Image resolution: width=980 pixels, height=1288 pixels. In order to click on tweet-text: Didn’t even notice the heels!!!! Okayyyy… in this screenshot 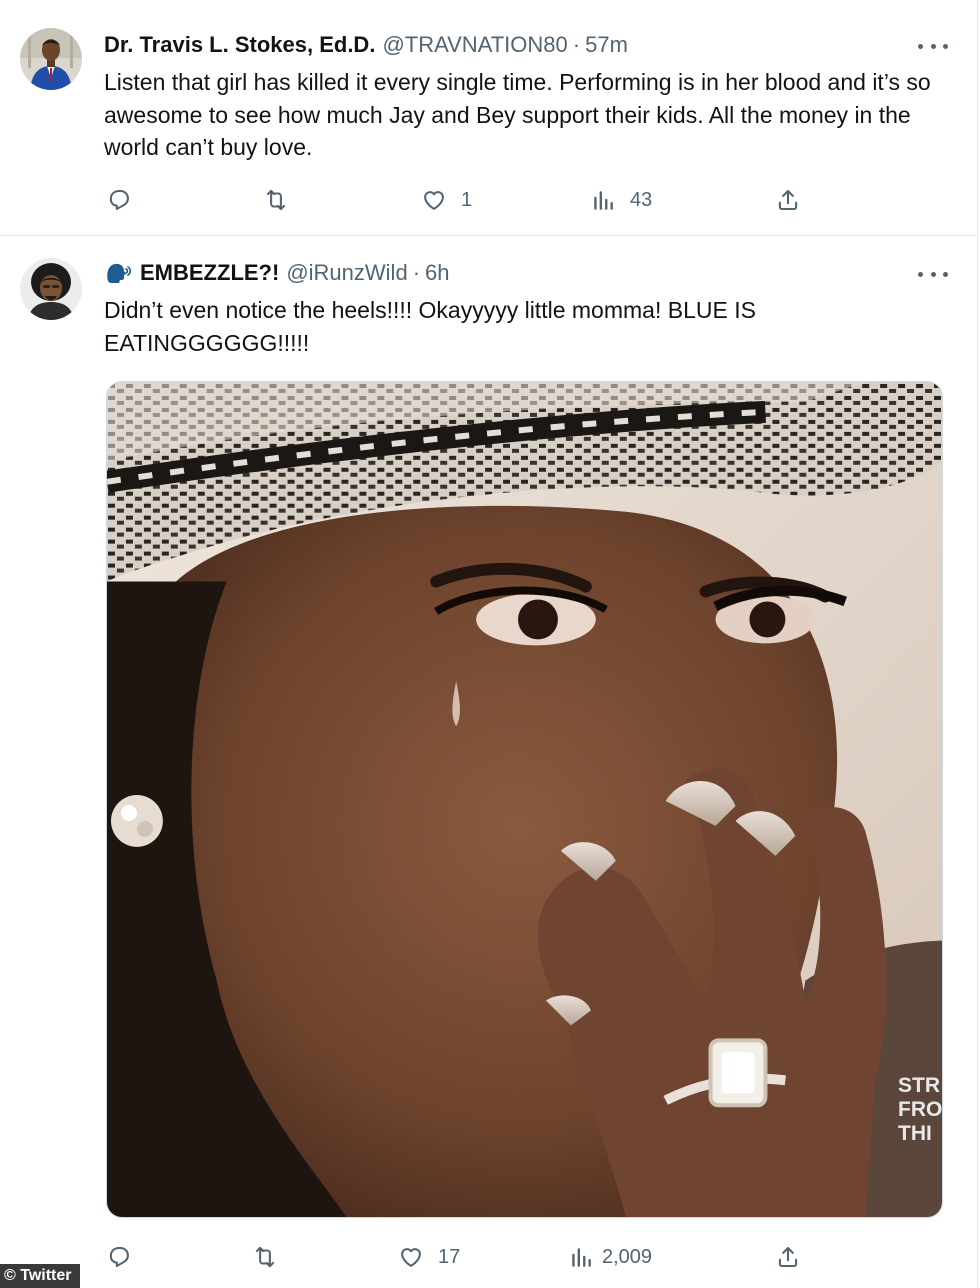, I will do `click(430, 326)`.